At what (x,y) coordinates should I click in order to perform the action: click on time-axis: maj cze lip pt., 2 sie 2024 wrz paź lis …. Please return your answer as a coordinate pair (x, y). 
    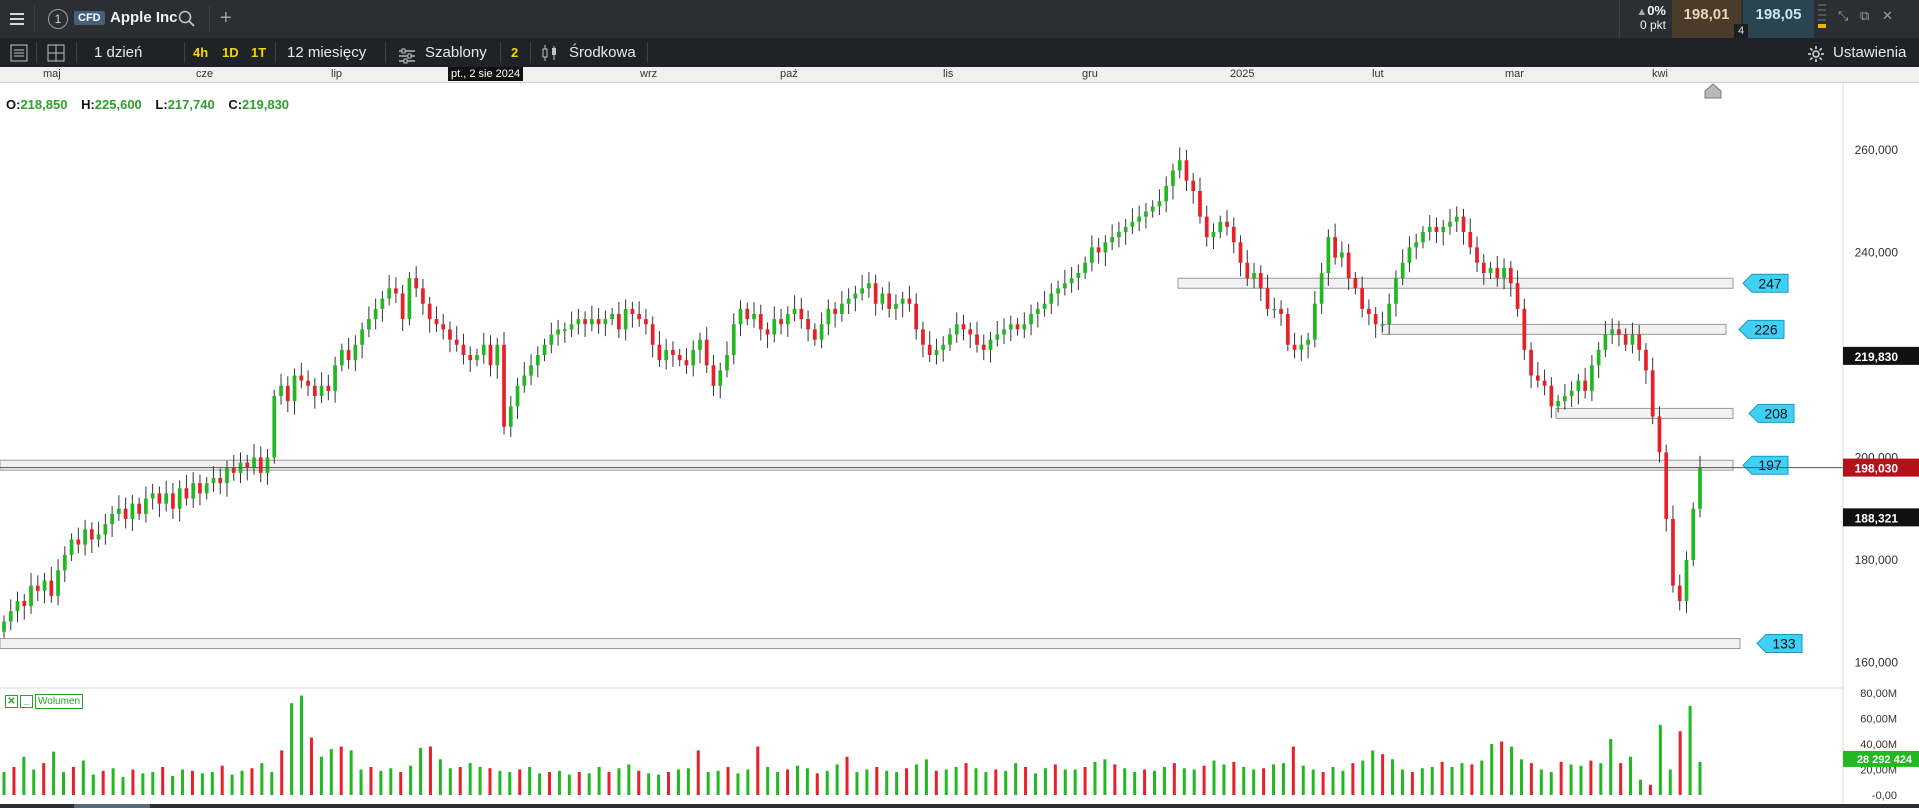
    Looking at the image, I should click on (959, 75).